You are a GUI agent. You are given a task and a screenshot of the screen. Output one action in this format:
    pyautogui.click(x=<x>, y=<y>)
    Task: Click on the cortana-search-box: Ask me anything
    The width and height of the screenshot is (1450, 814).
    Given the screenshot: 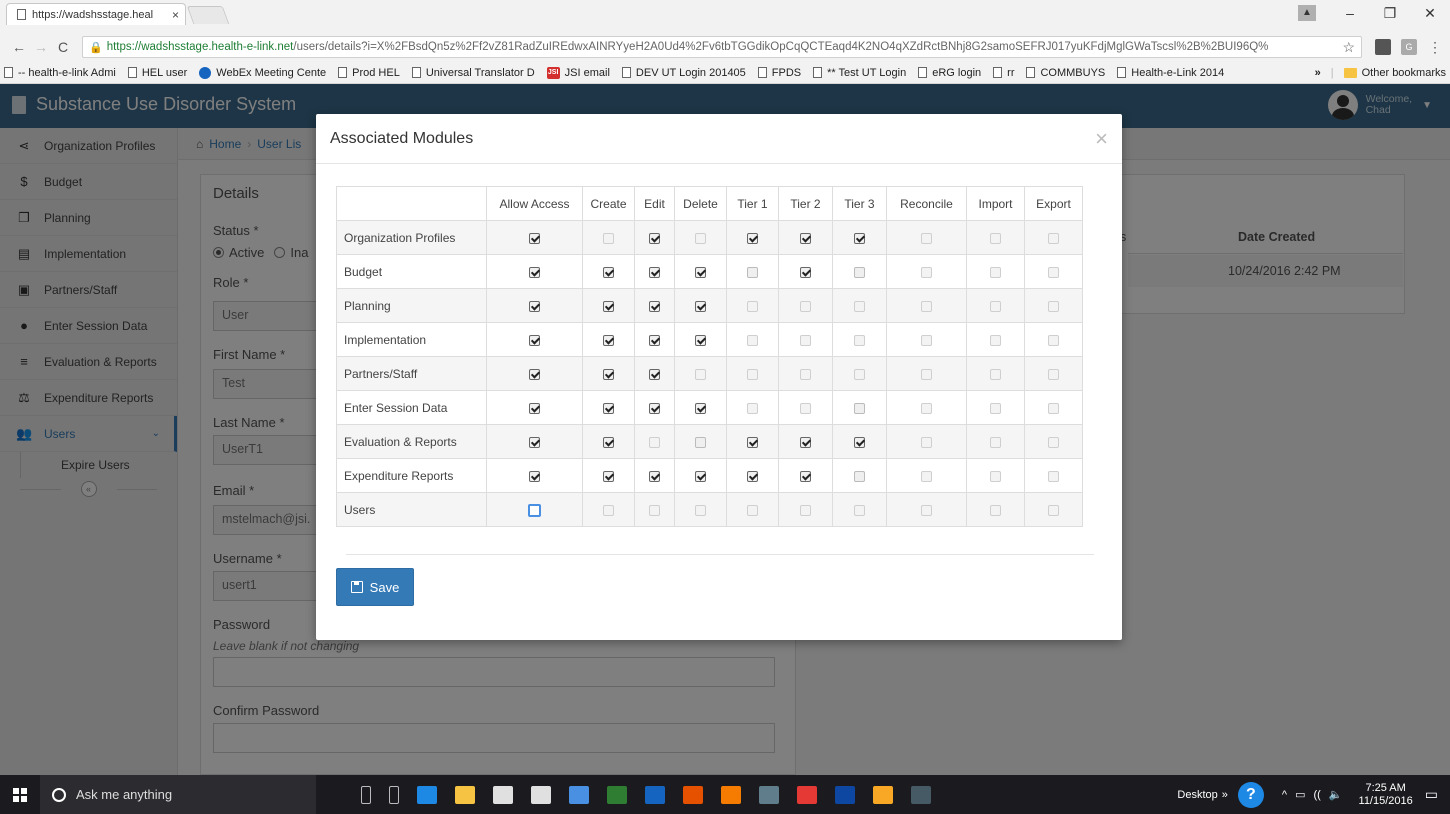 What is the action you would take?
    pyautogui.click(x=178, y=794)
    